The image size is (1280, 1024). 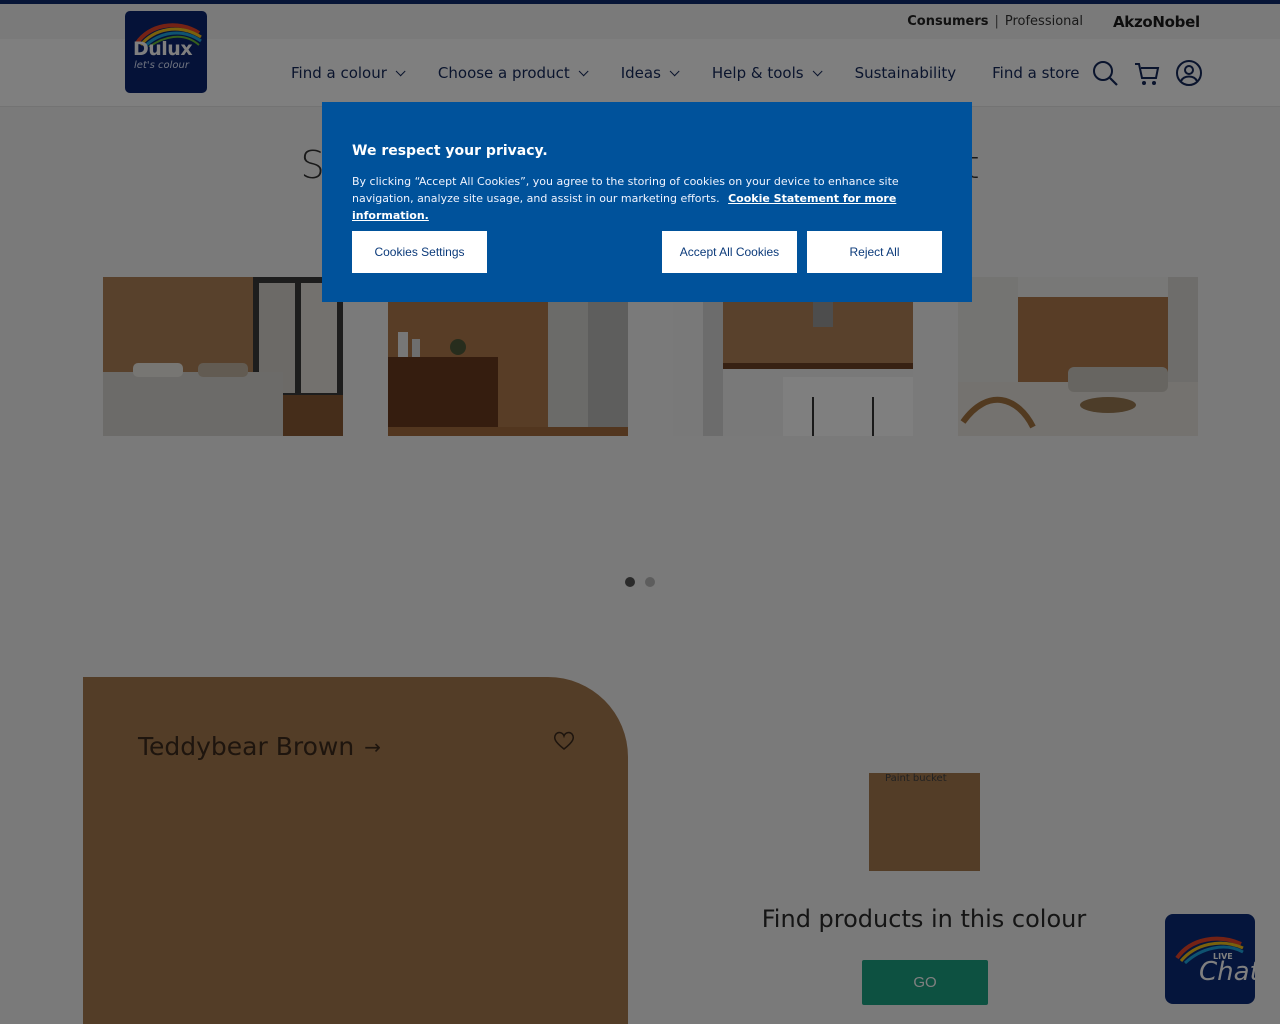 I want to click on cookie-dialog-title: We respect your privacy., so click(x=450, y=151).